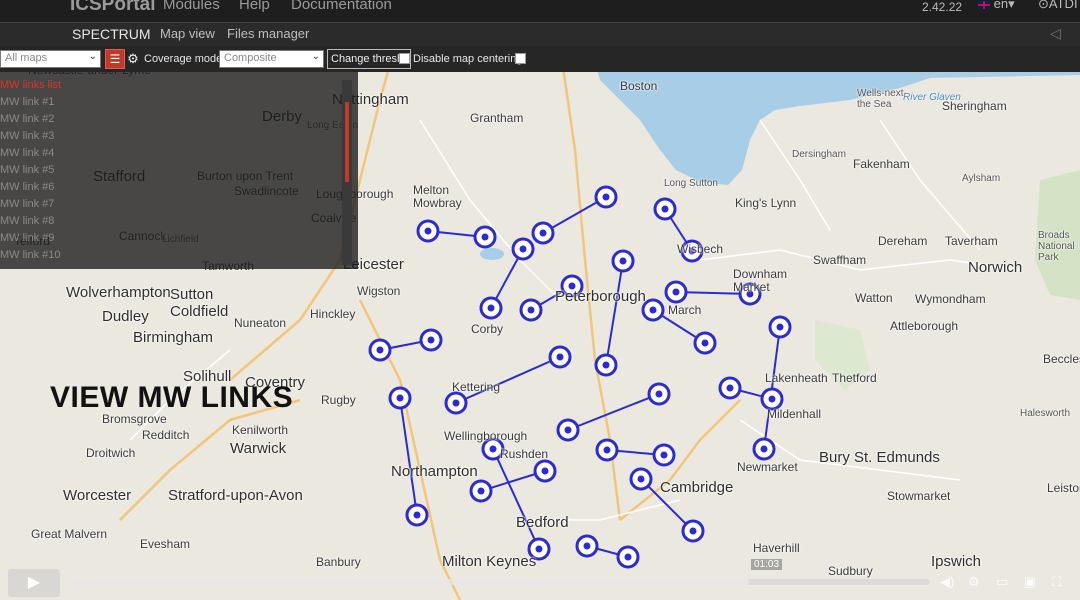  I want to click on send-icon: ◁, so click(1055, 33).